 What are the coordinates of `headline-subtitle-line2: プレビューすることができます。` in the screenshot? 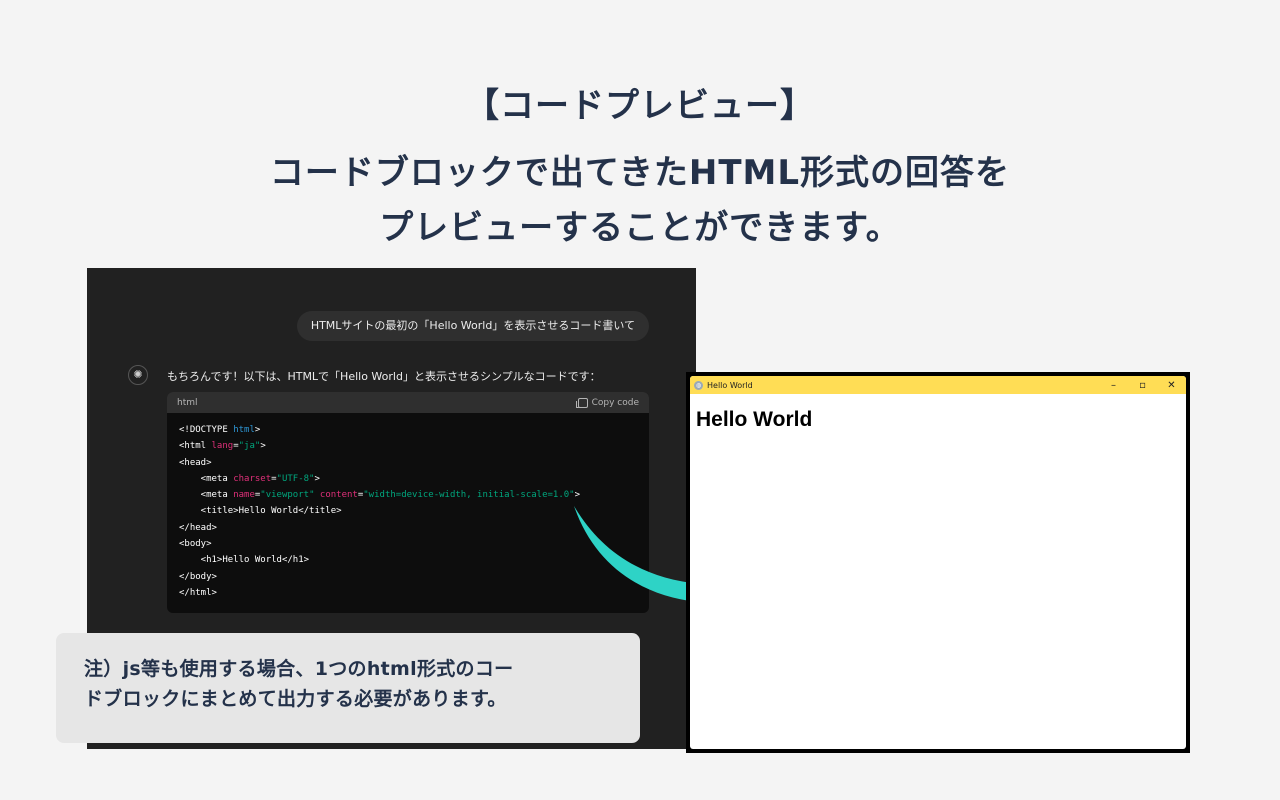 It's located at (640, 228).